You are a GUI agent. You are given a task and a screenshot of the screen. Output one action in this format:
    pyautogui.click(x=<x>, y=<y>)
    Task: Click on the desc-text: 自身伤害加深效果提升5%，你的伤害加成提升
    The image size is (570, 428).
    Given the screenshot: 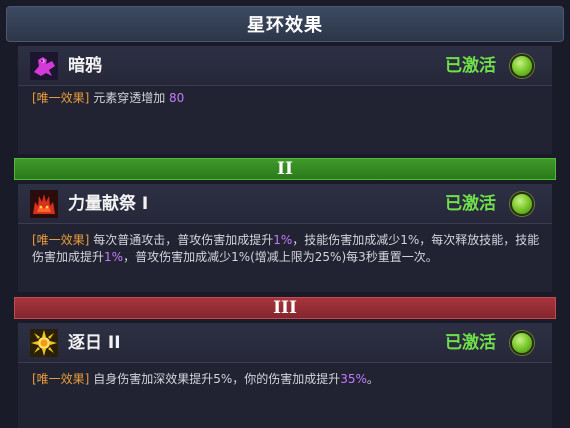 What is the action you would take?
    pyautogui.click(x=217, y=379)
    